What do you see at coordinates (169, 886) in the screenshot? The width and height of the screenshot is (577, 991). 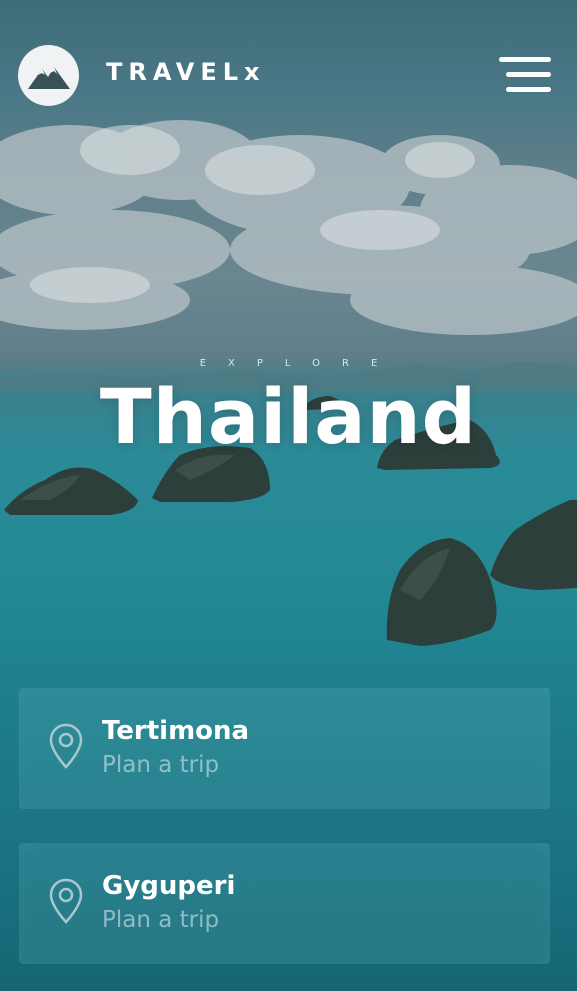 I see `destination-name: Gyguperi` at bounding box center [169, 886].